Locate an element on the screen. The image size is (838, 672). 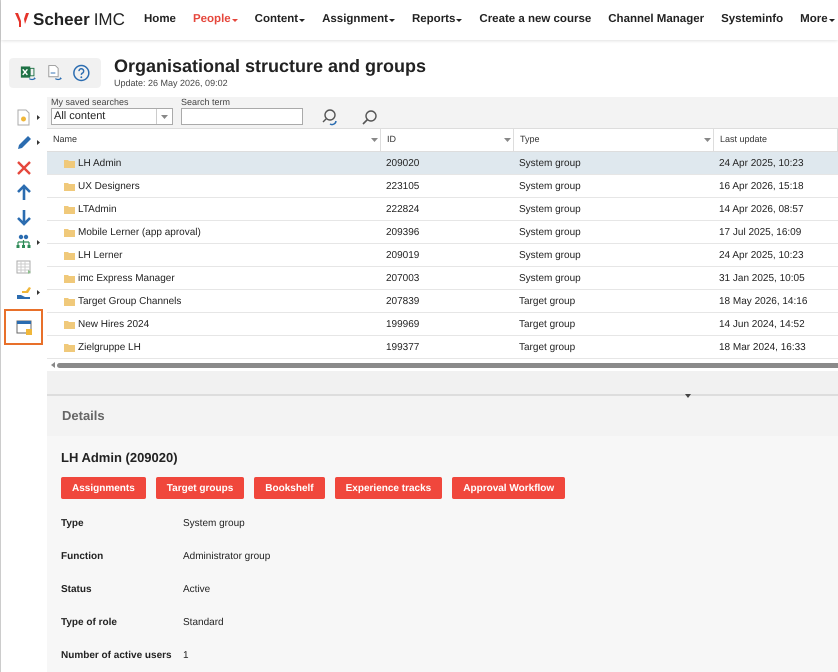
nav-link: More is located at coordinates (817, 20).